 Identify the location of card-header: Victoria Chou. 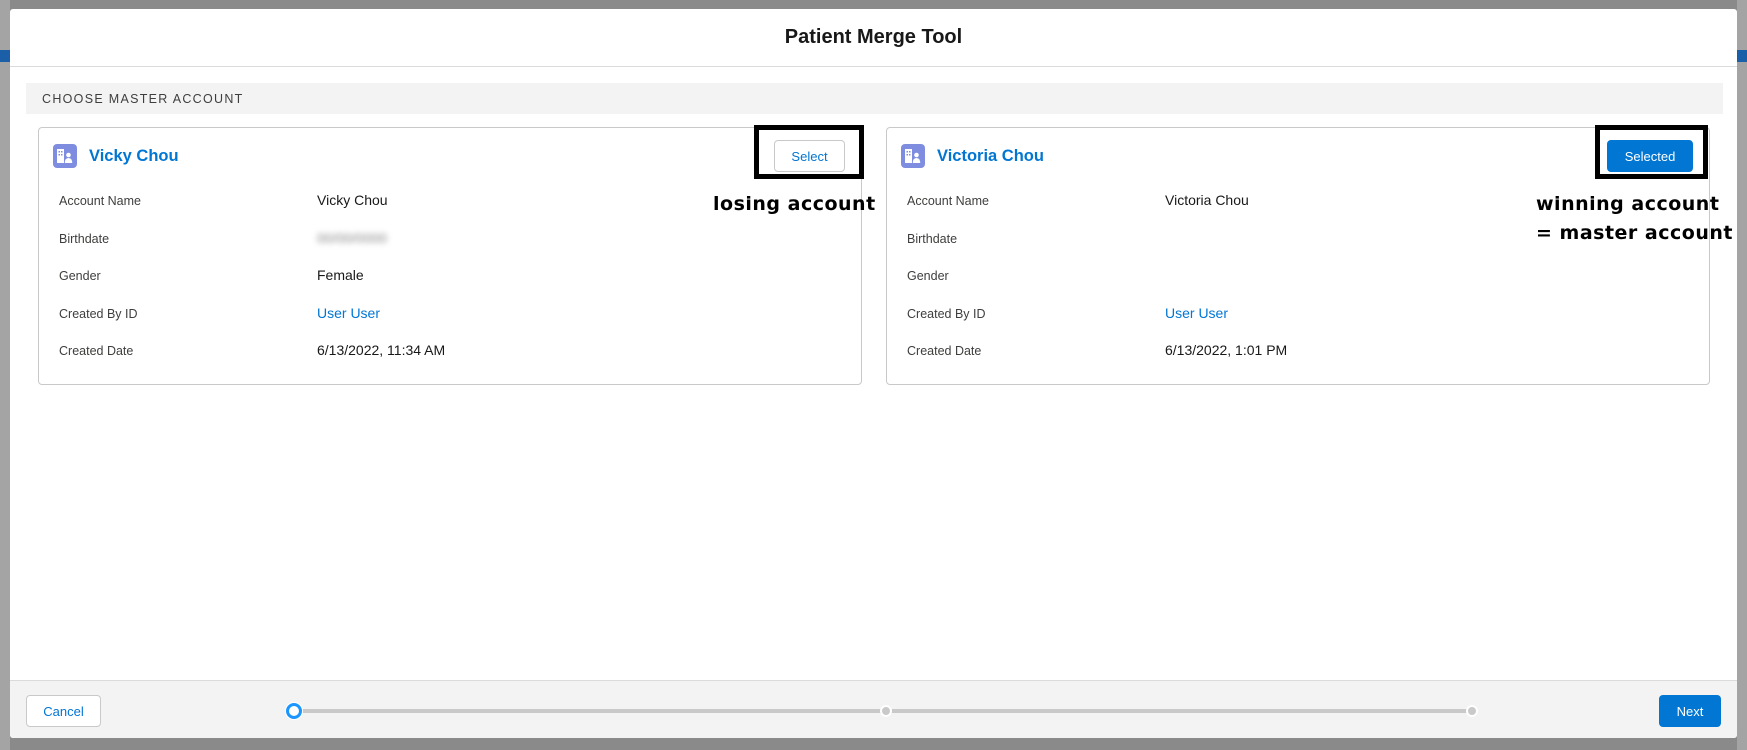
(972, 156).